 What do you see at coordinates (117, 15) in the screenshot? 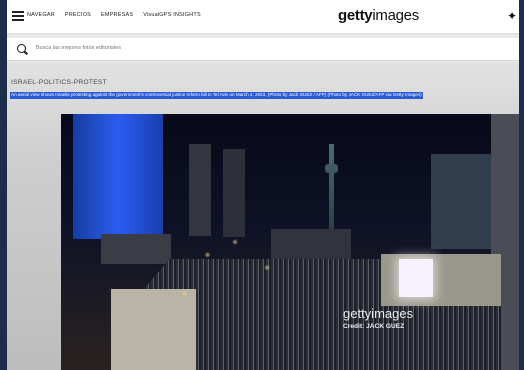
I see `nav-item-empresas: EMPRESAS` at bounding box center [117, 15].